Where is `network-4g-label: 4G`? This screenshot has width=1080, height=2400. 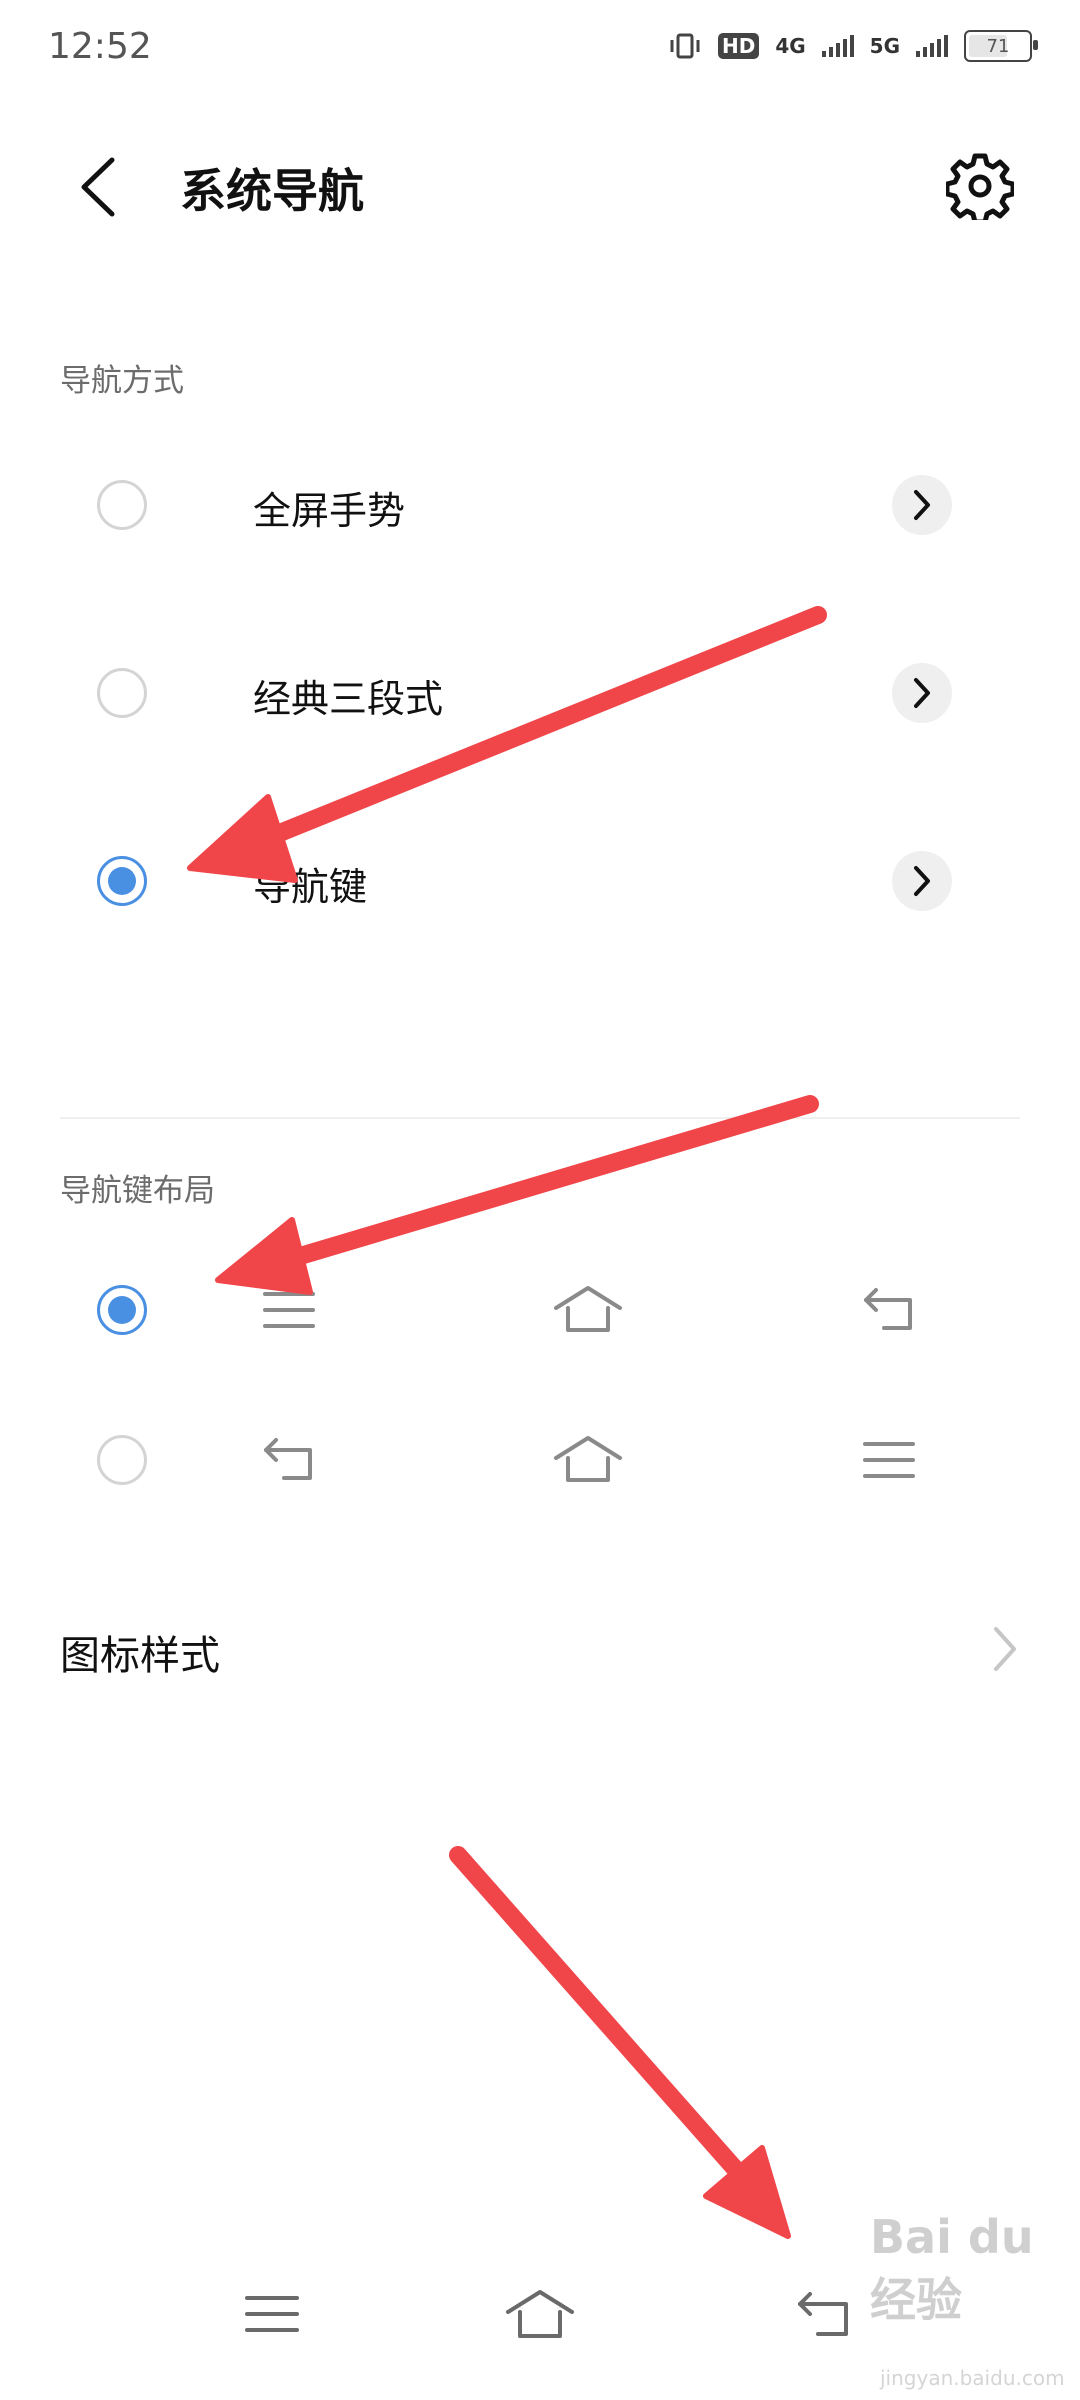 network-4g-label: 4G is located at coordinates (790, 46).